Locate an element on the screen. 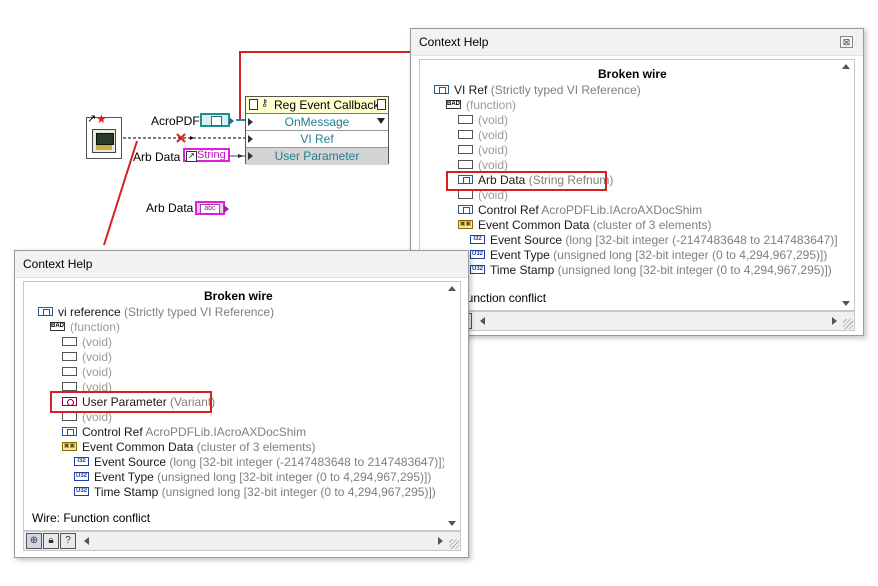  callback-icon: ⚷ is located at coordinates (265, 103).